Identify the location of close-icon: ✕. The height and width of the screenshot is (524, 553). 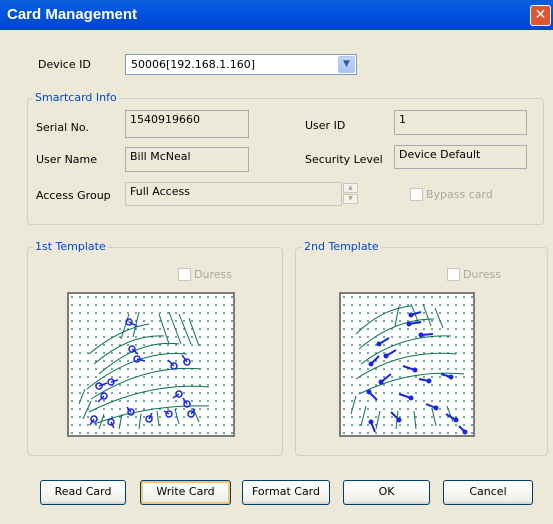
(540, 15).